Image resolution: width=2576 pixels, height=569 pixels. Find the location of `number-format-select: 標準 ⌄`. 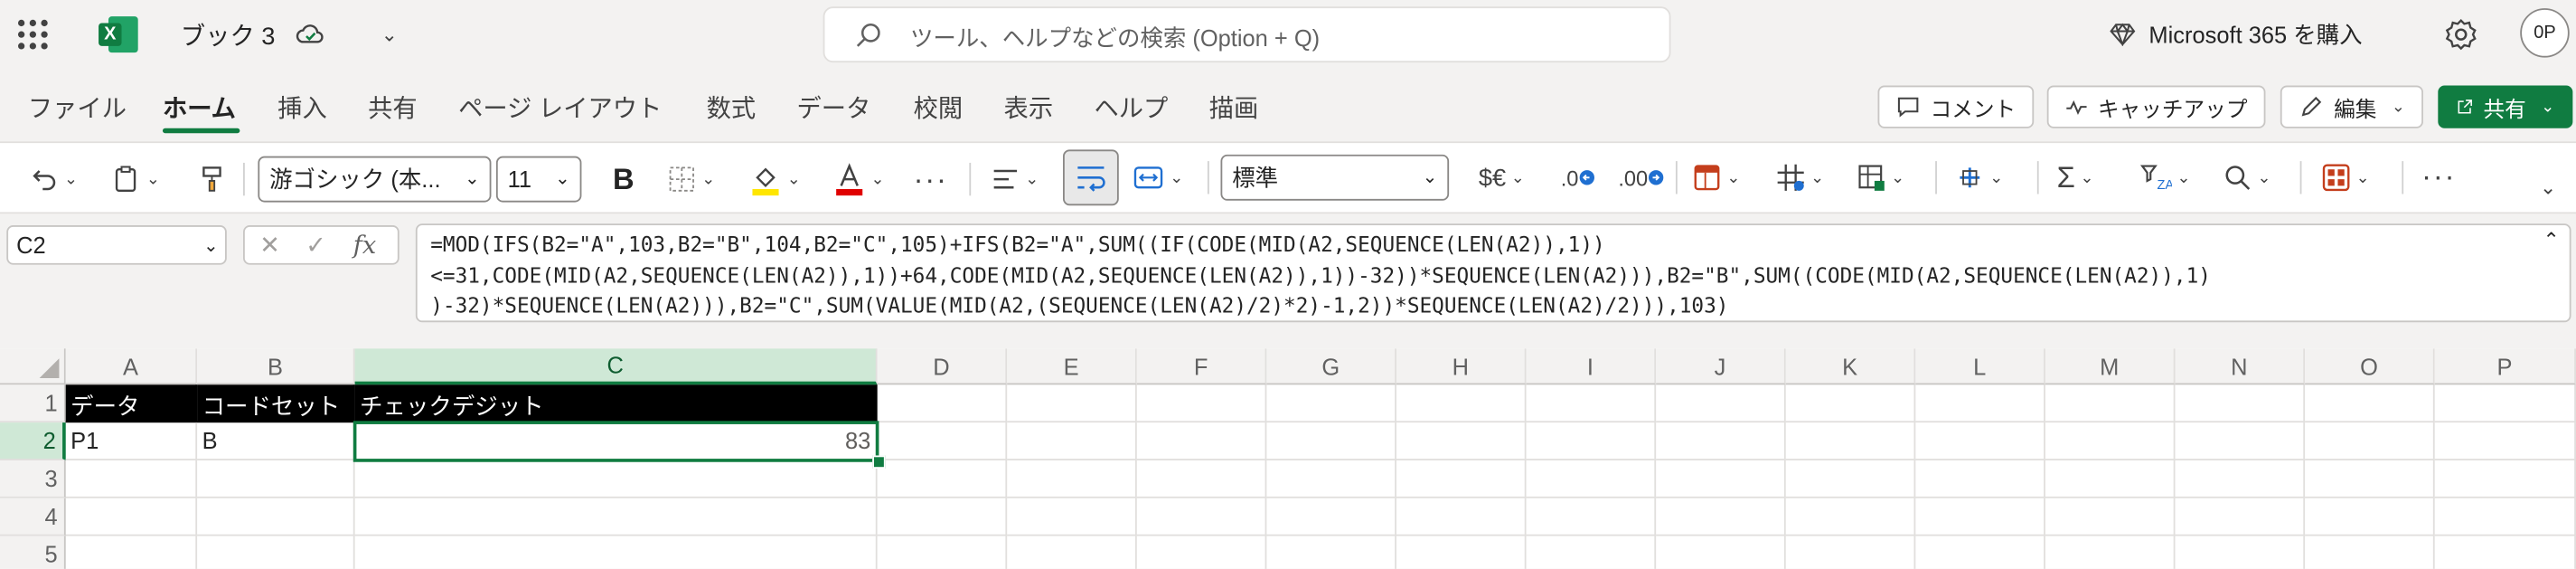

number-format-select: 標準 ⌄ is located at coordinates (1335, 177).